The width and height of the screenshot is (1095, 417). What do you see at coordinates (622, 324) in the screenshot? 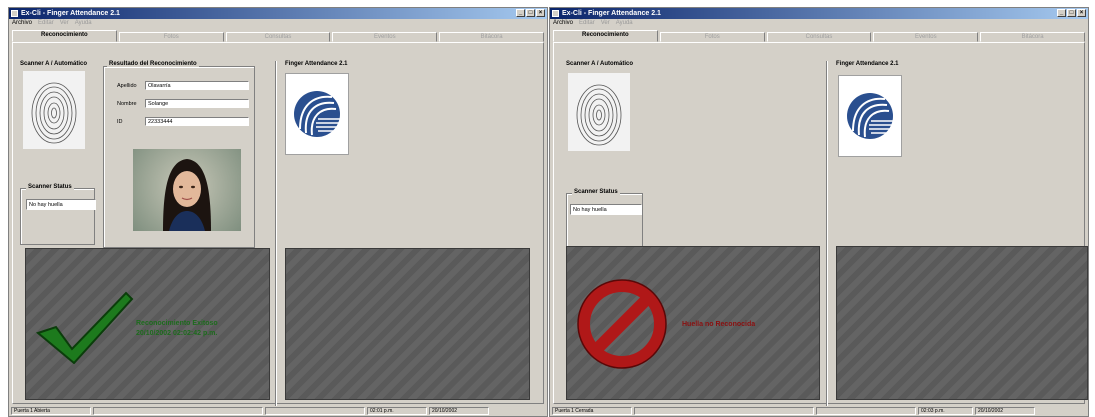
I see `prohibited-icon` at bounding box center [622, 324].